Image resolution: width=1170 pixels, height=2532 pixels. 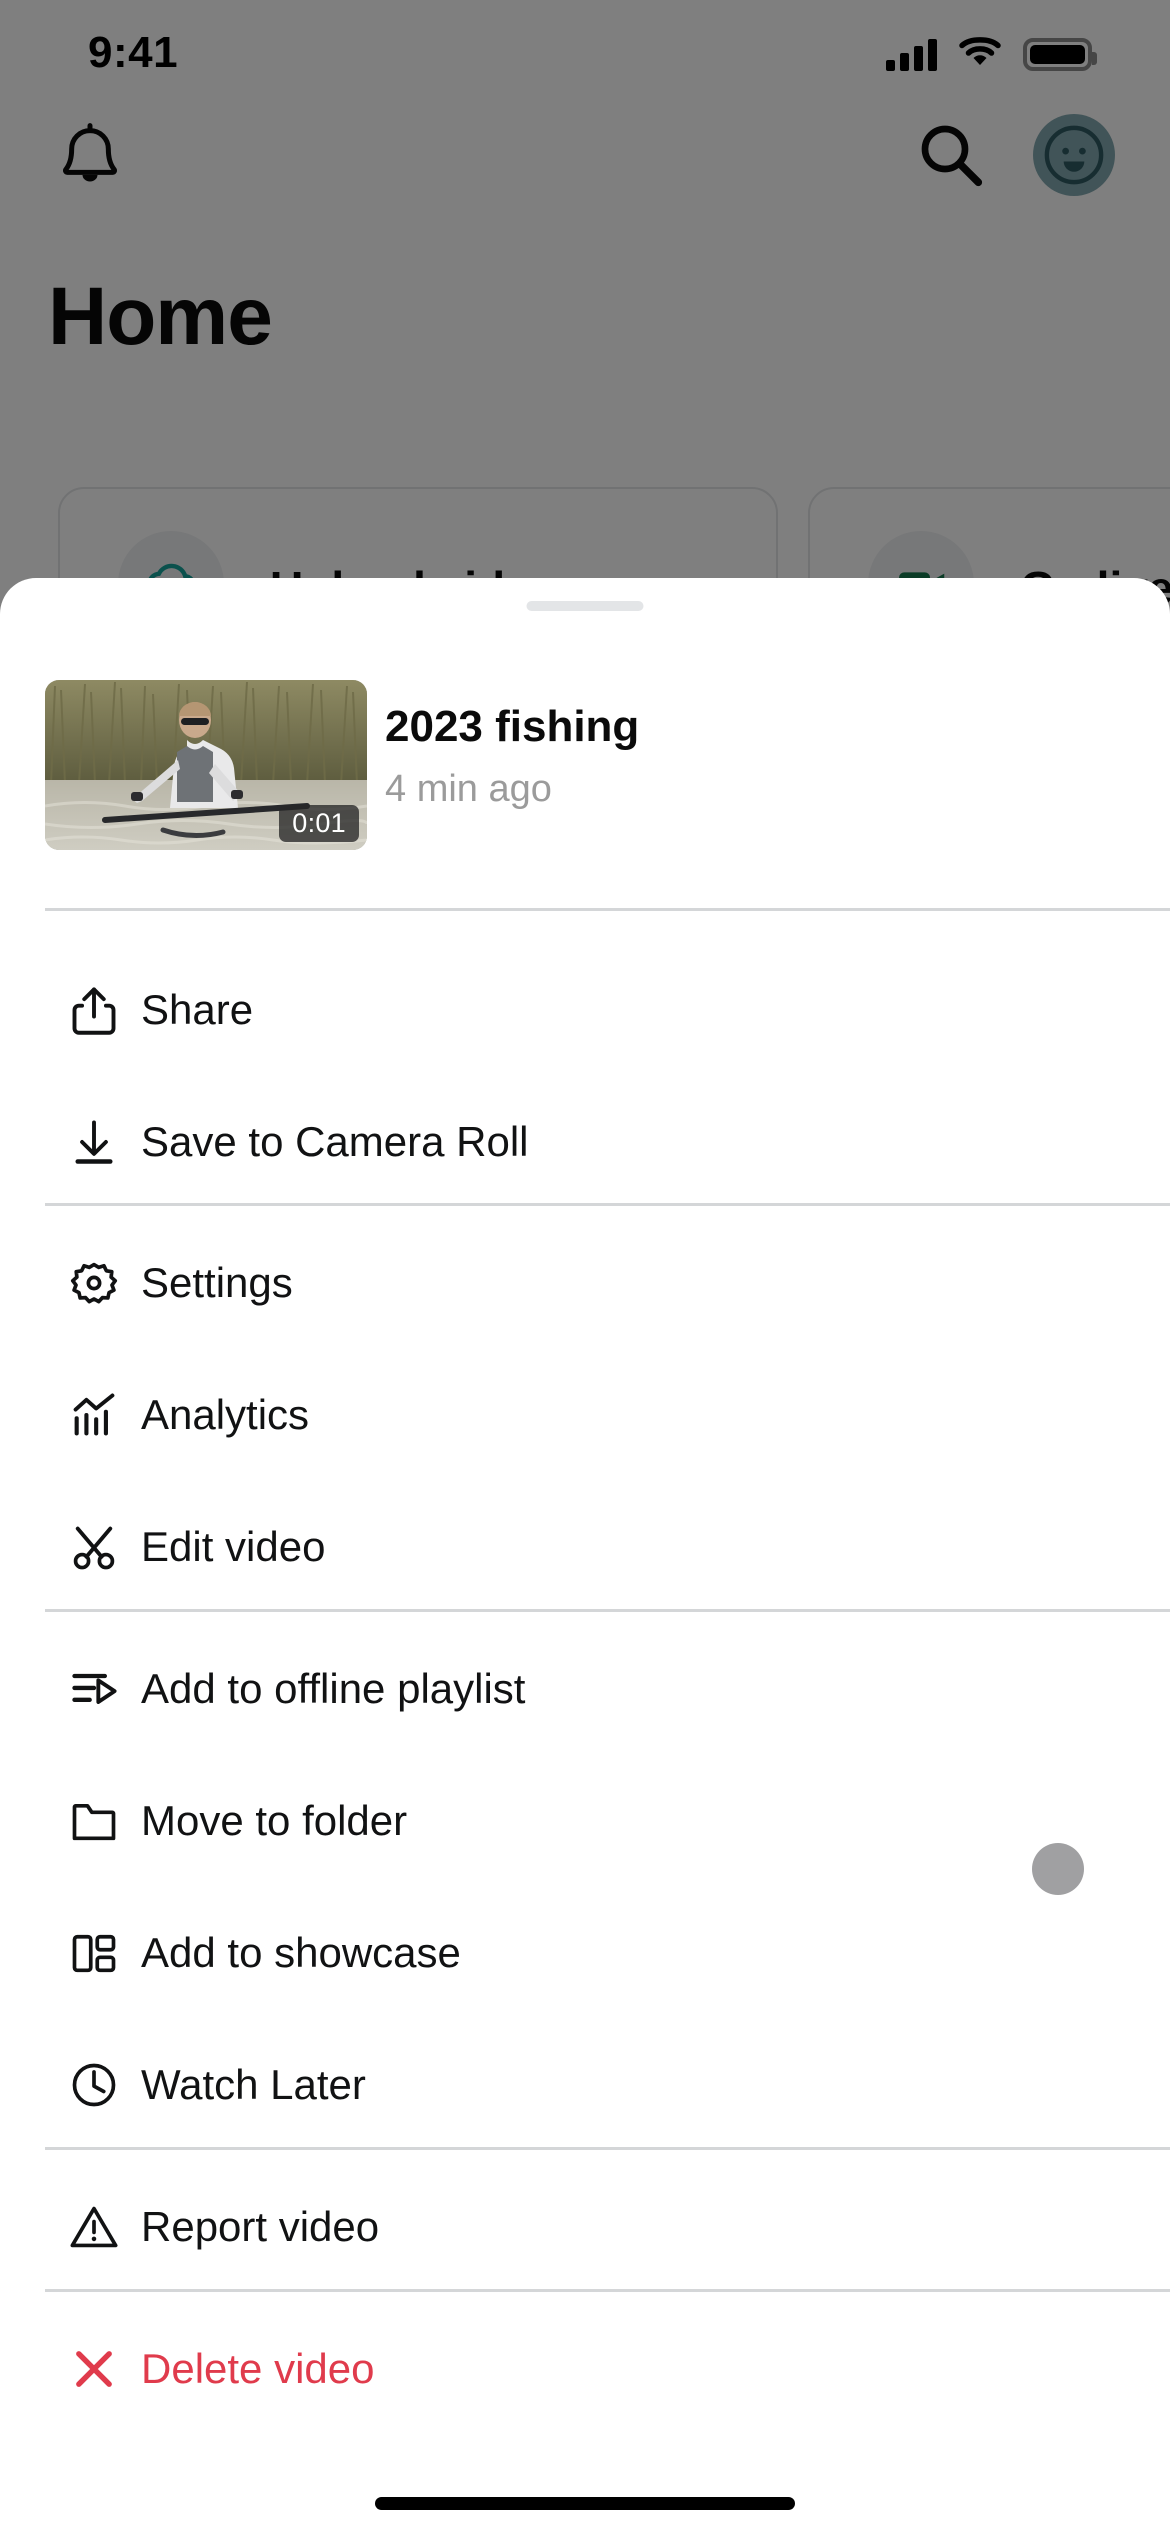 I want to click on menu-item-move-to-folder: Move to folder, so click(x=585, y=1821).